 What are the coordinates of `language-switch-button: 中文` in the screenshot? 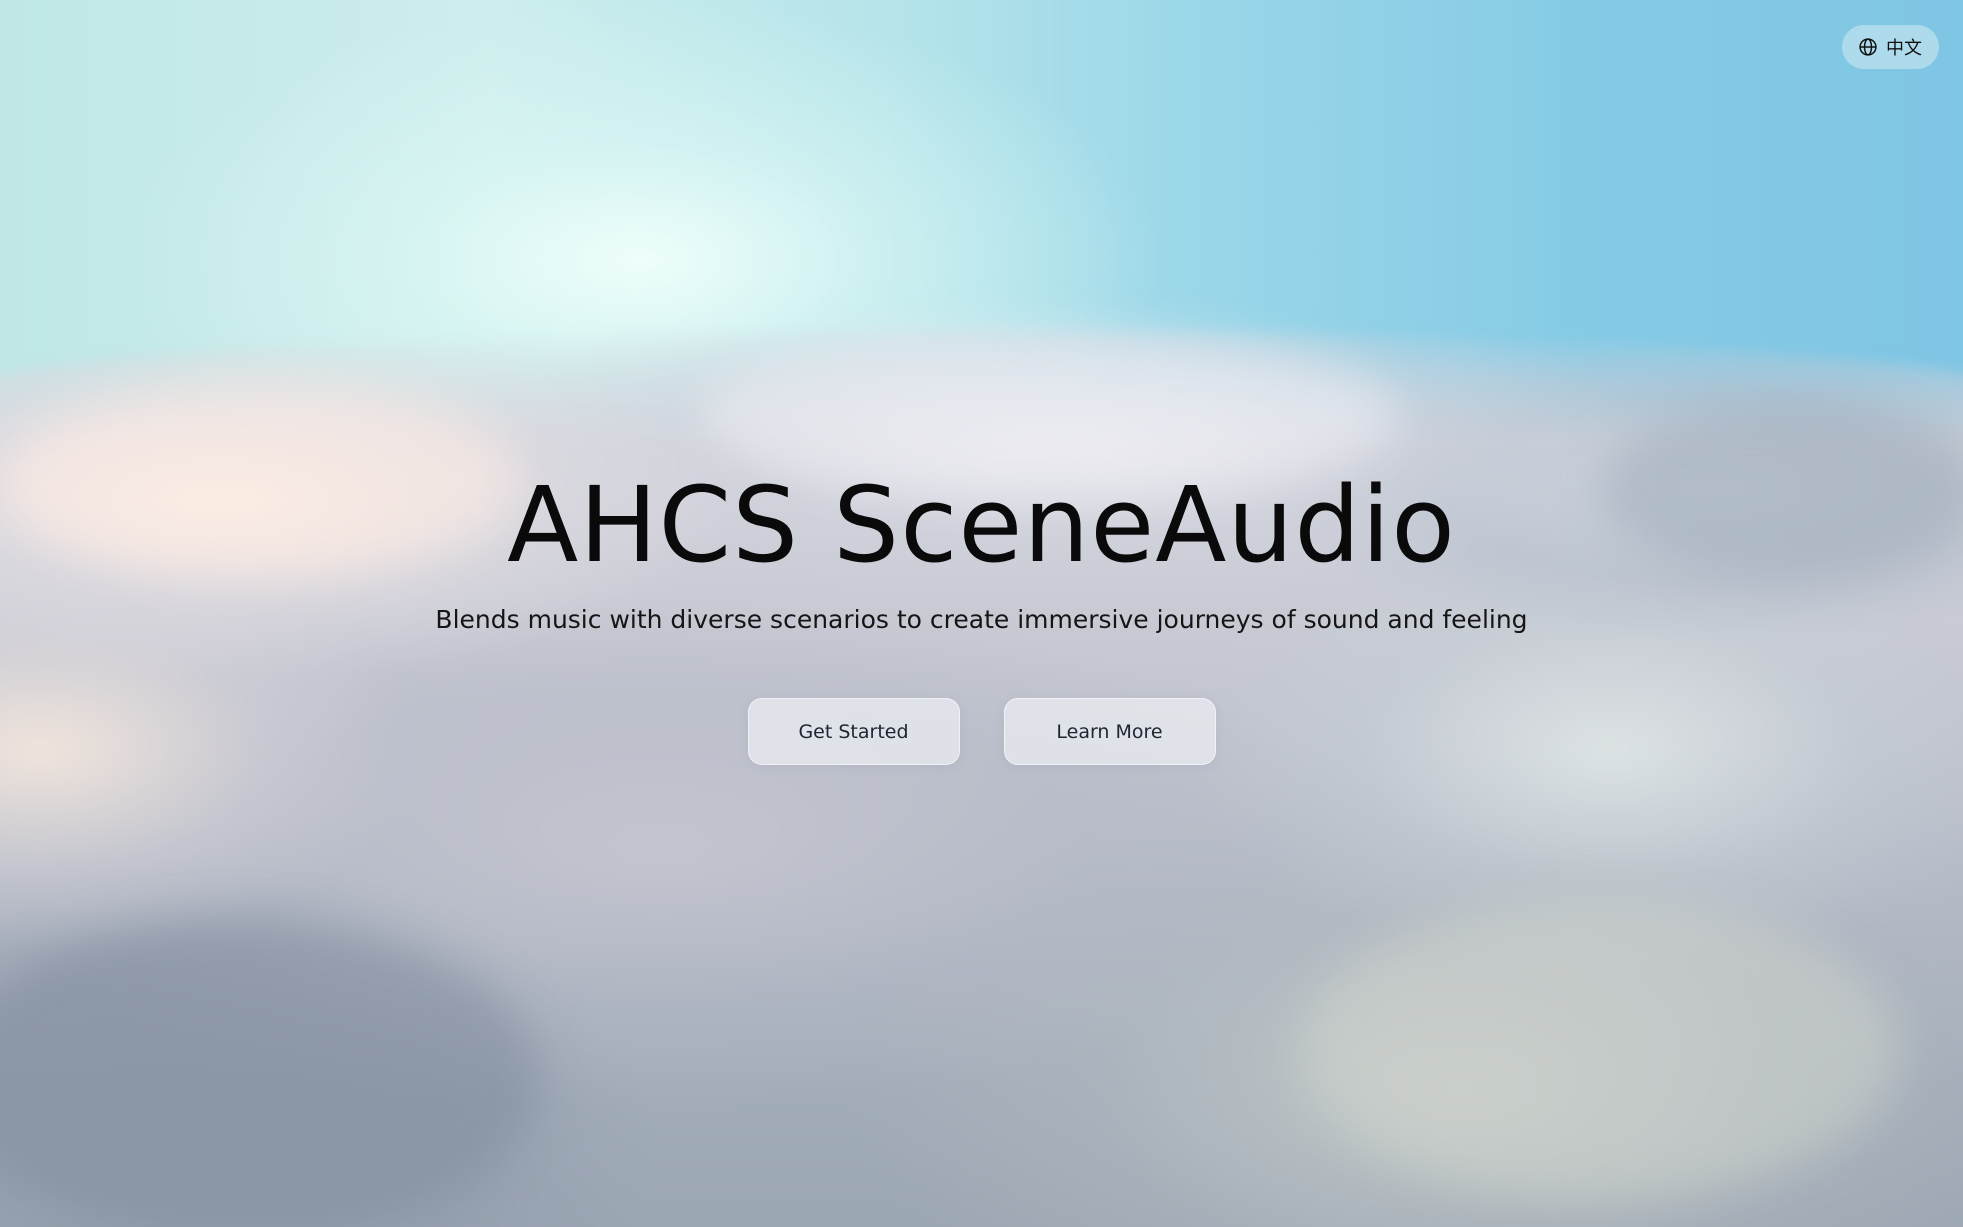 It's located at (1890, 47).